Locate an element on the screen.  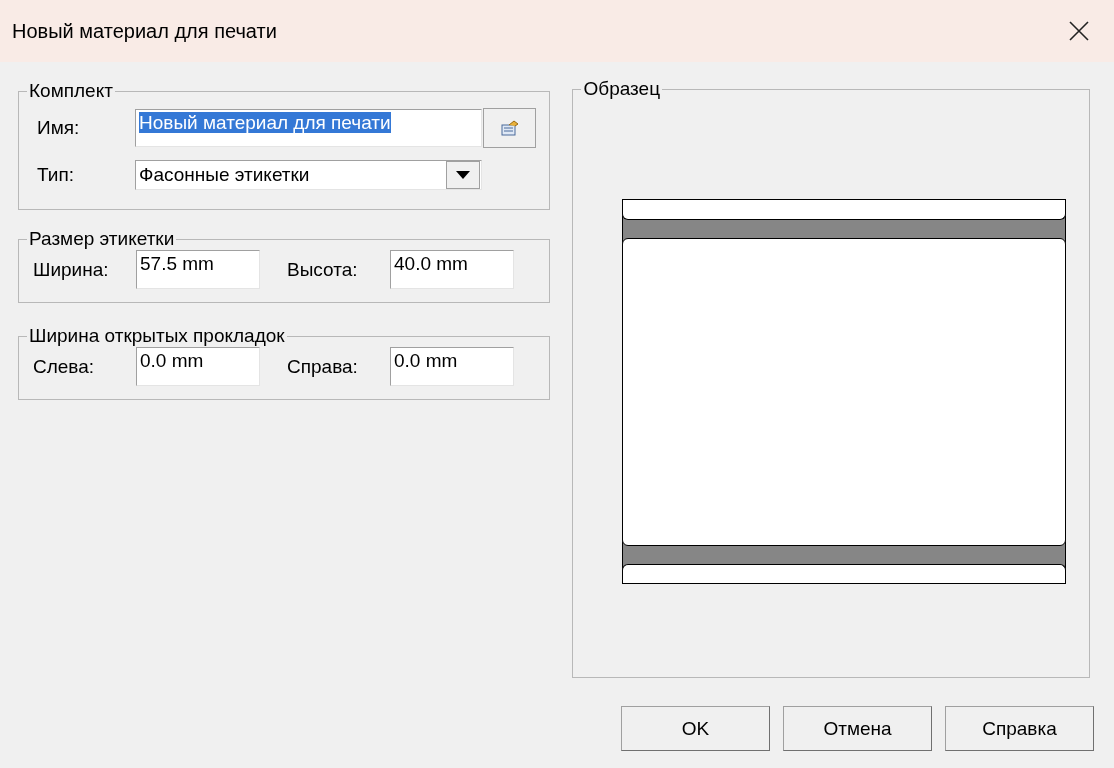
group-title: Размер этикетки is located at coordinates (102, 239).